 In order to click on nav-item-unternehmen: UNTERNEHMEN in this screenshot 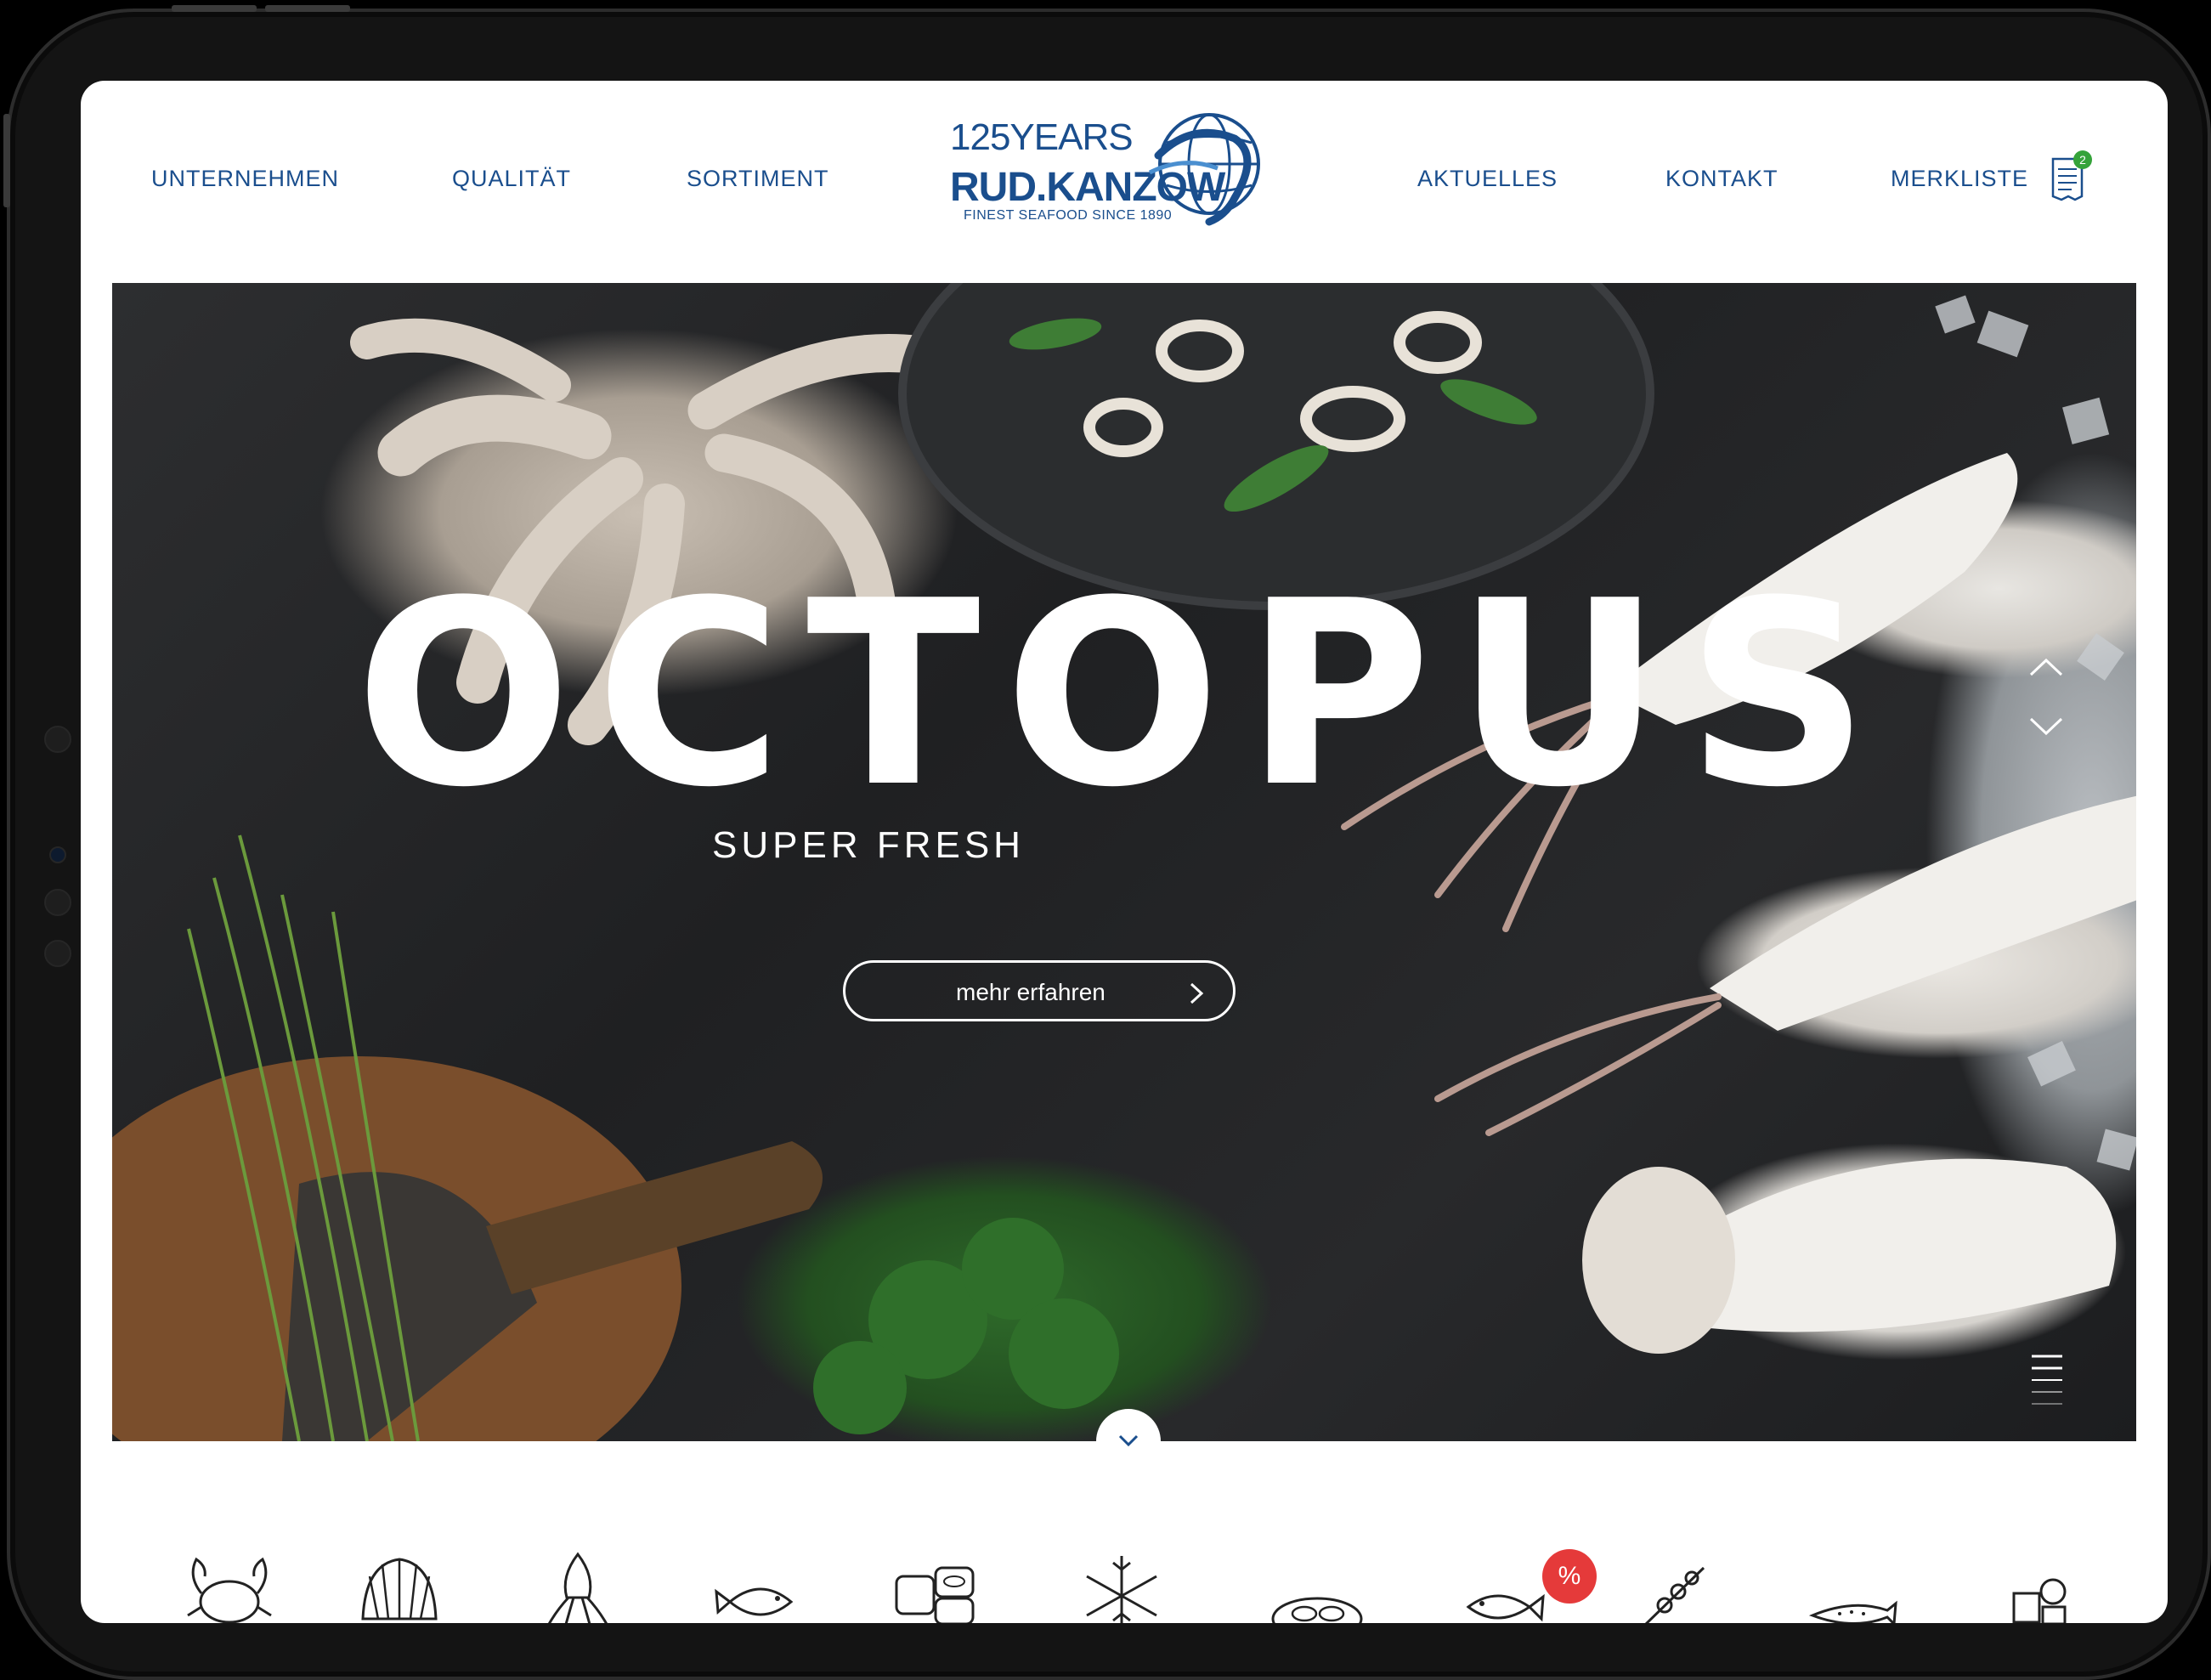, I will do `click(245, 179)`.